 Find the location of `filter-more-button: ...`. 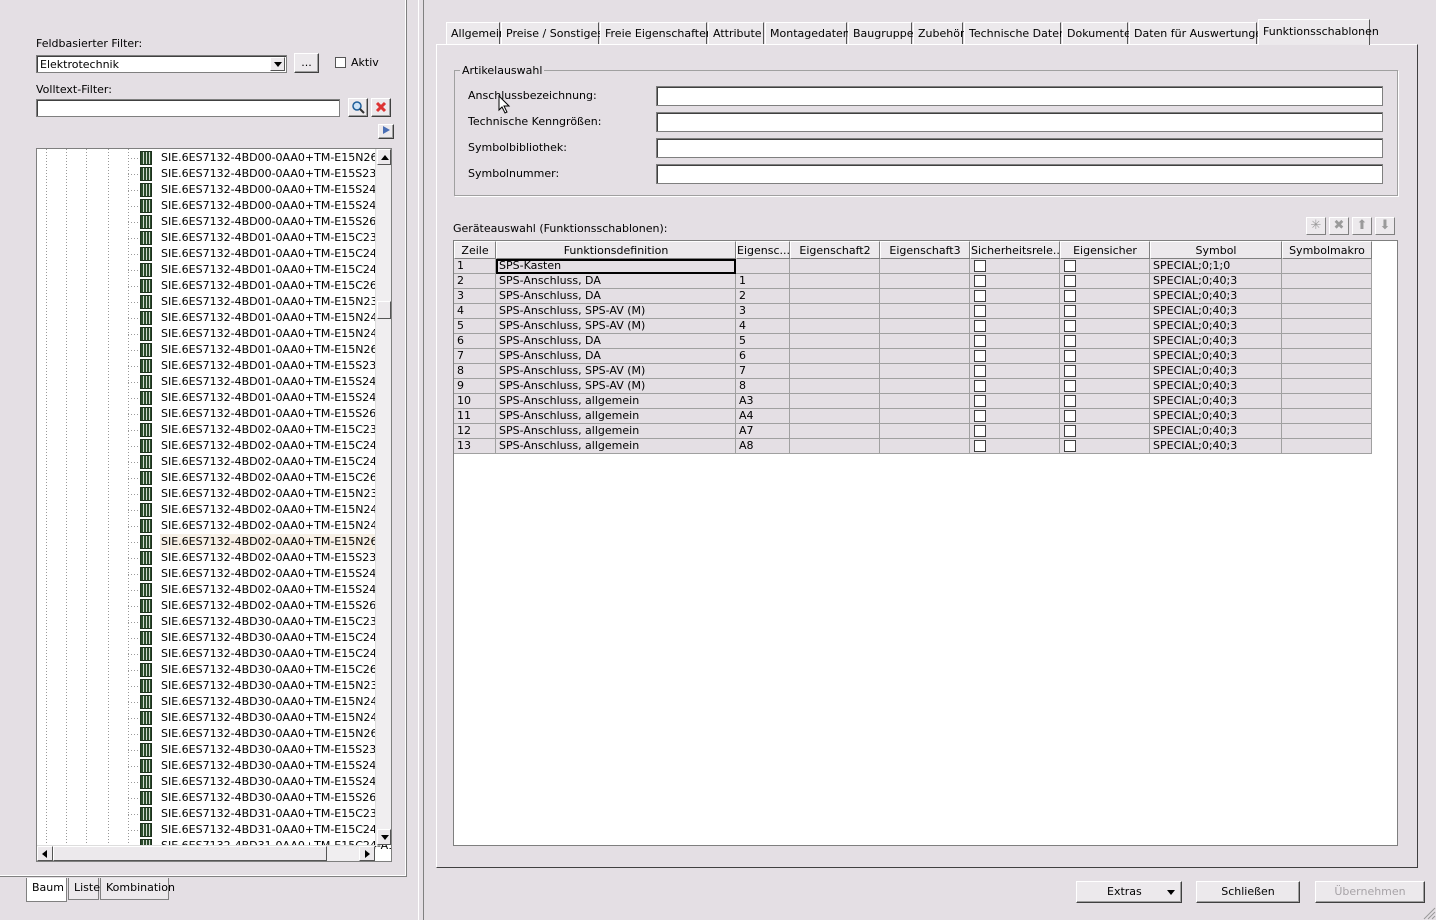

filter-more-button: ... is located at coordinates (306, 63).